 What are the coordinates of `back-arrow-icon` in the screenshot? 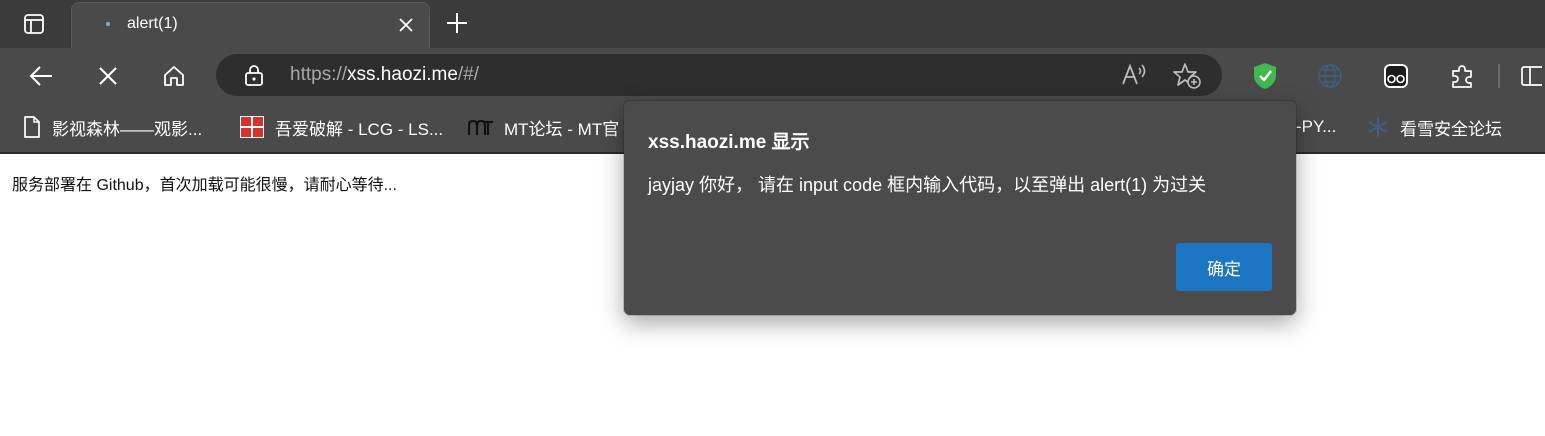 It's located at (40, 76).